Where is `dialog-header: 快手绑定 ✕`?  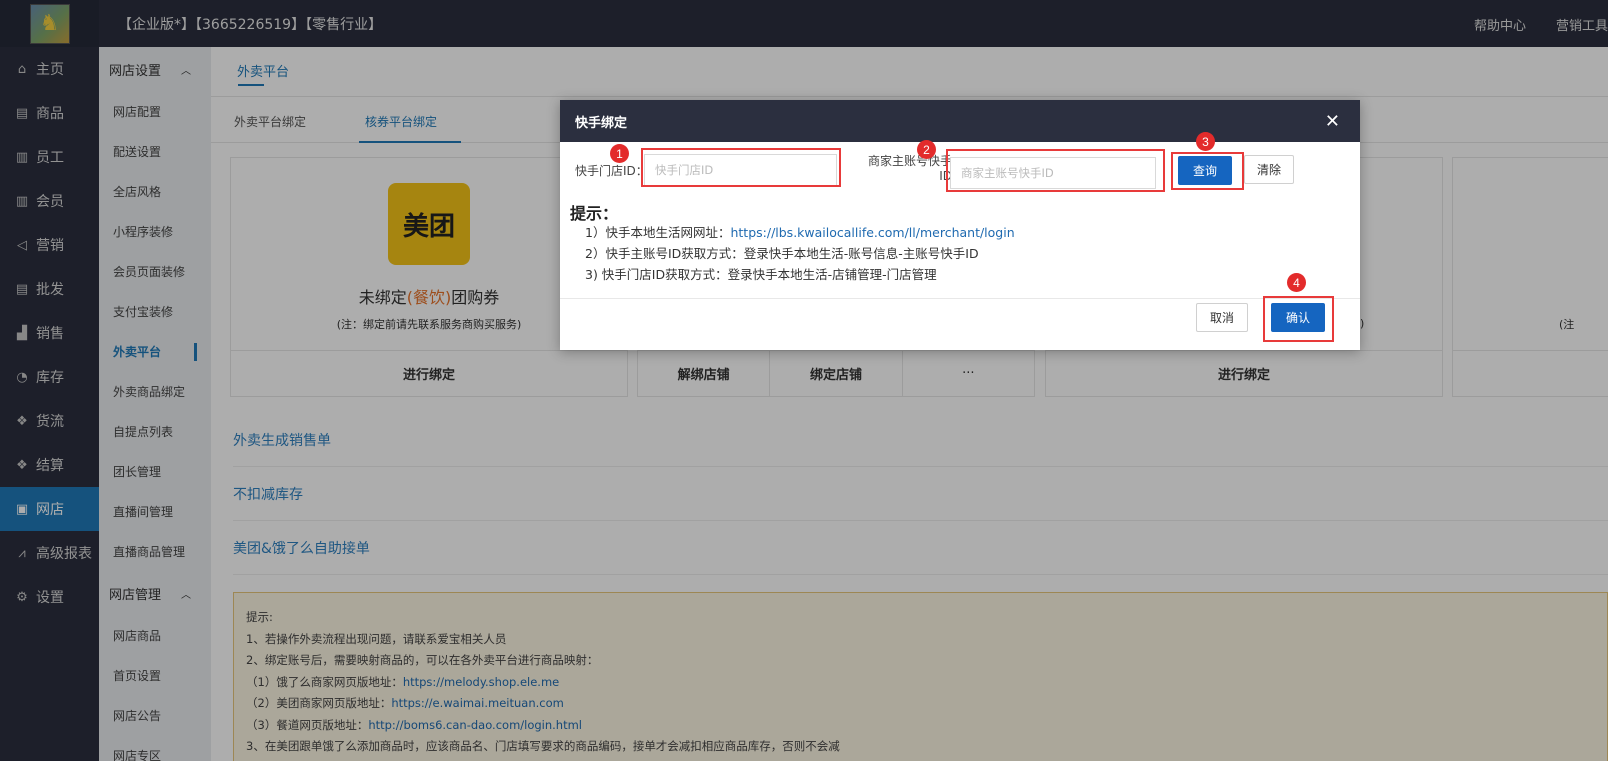 dialog-header: 快手绑定 ✕ is located at coordinates (960, 121).